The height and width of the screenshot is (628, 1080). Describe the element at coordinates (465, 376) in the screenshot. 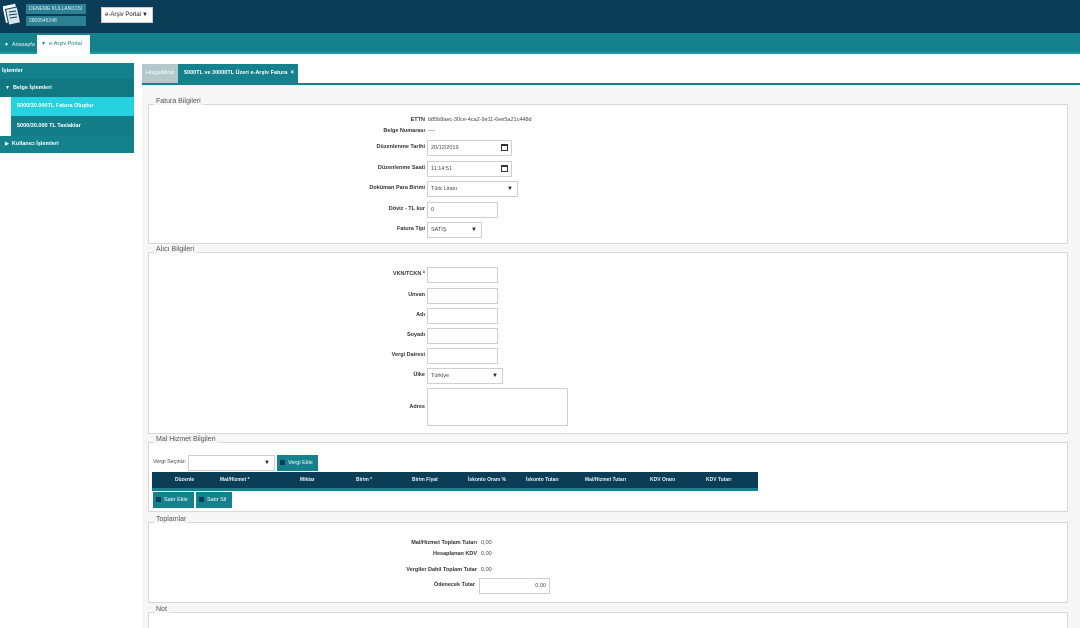

I see `ulke-select: Türkiye ▼` at that location.